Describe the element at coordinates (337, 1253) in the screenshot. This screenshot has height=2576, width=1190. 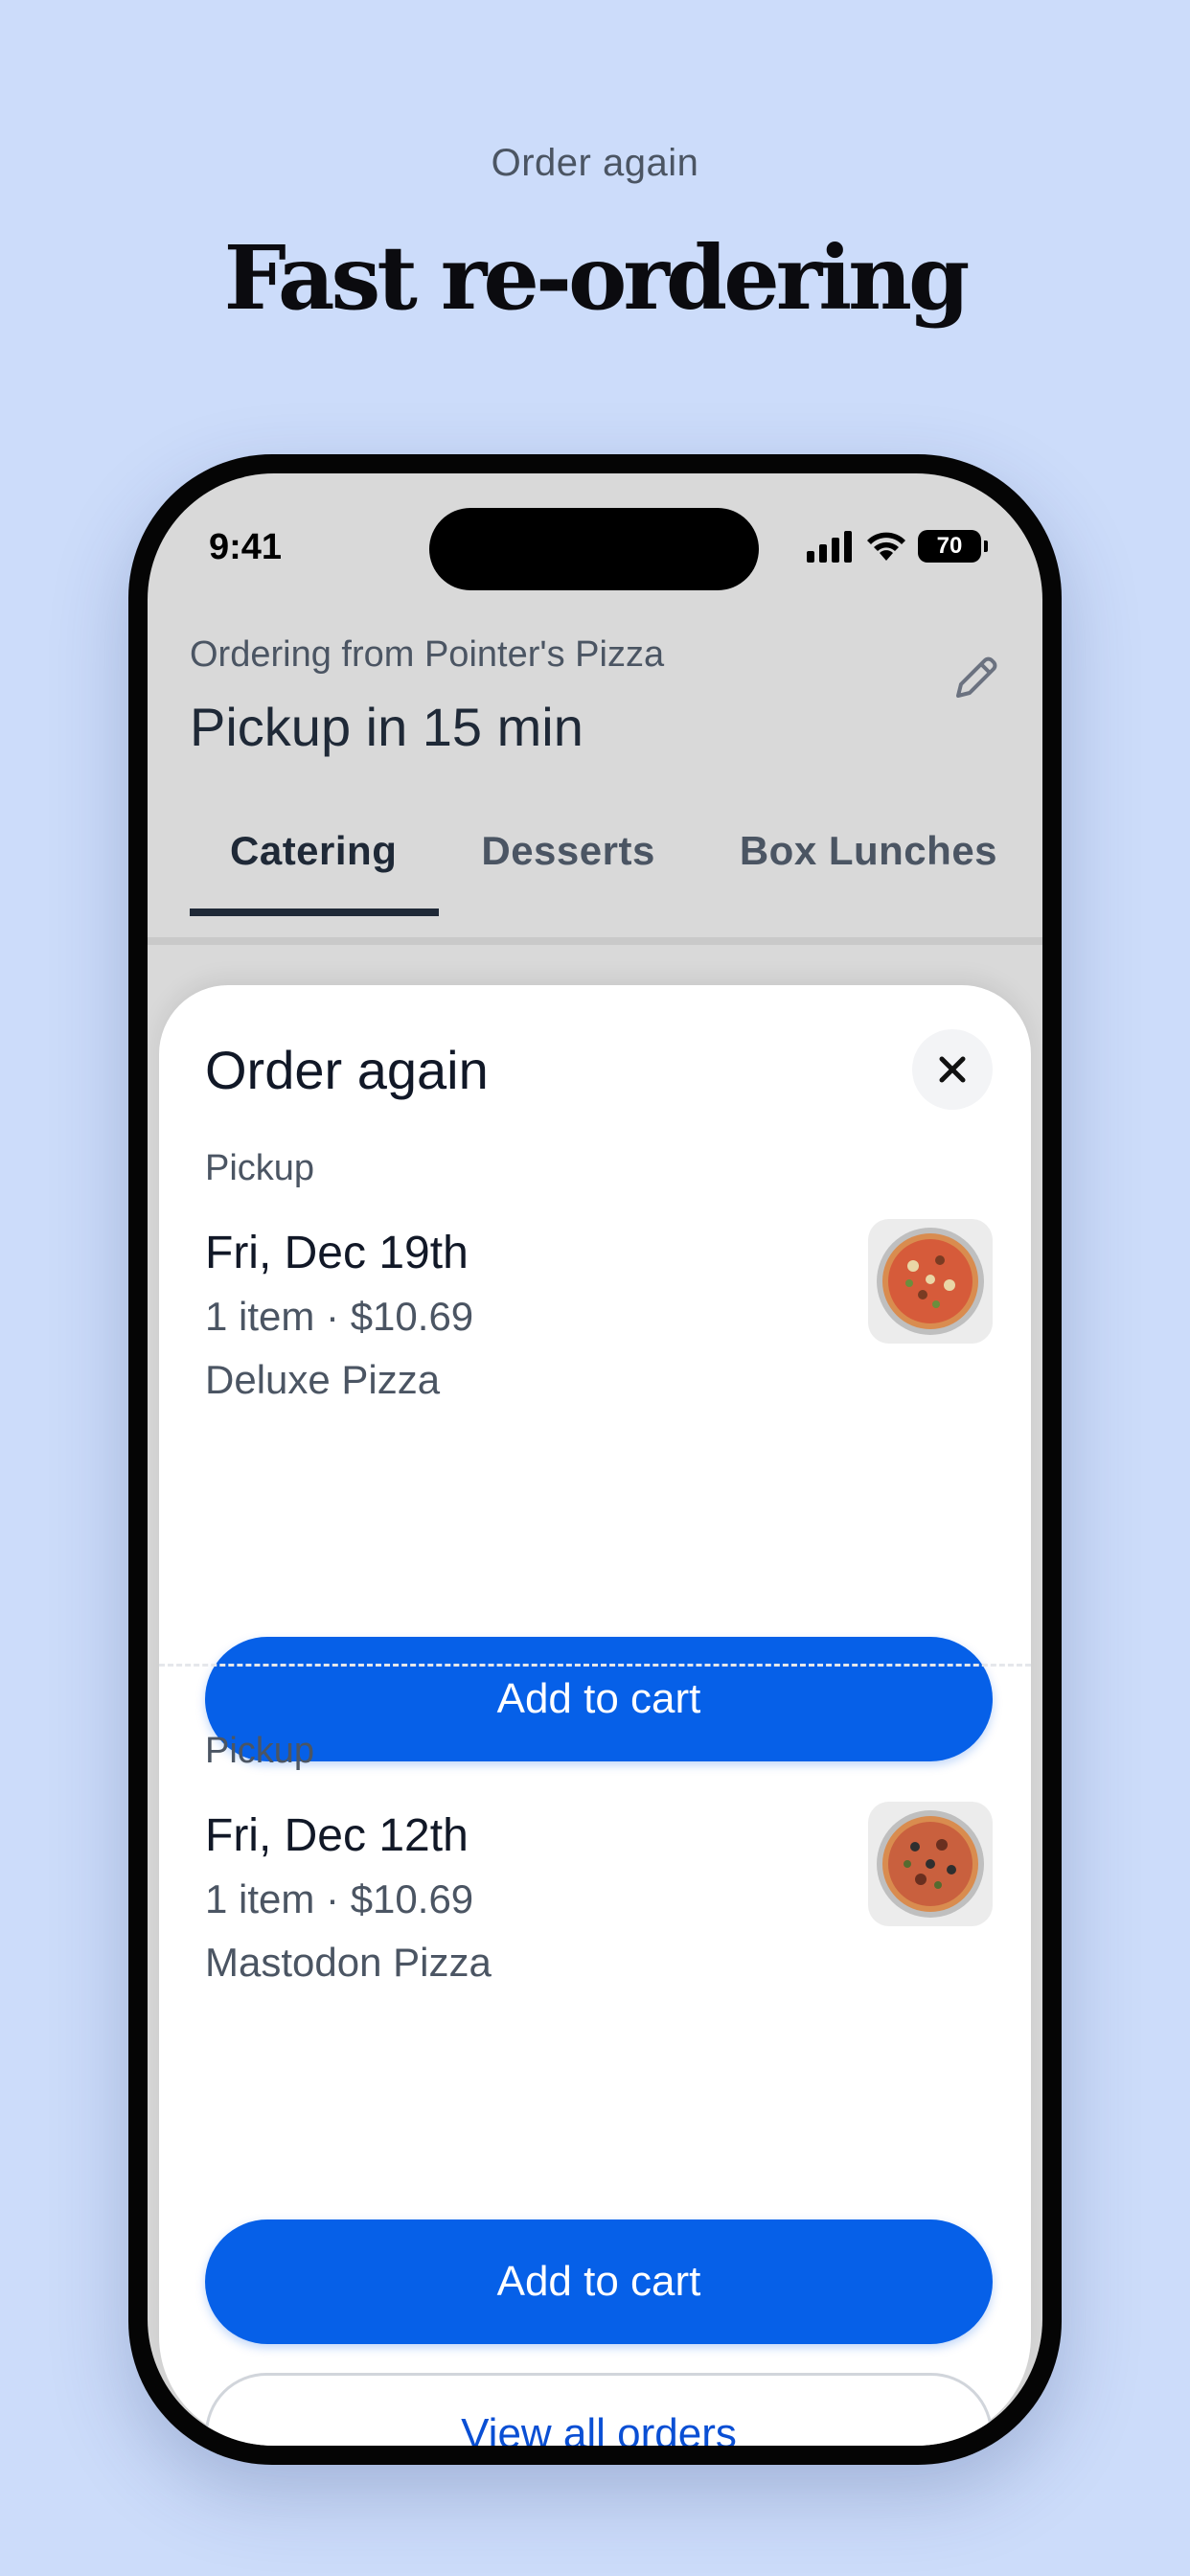
I see `order-date: Fri, Dec 19th` at that location.